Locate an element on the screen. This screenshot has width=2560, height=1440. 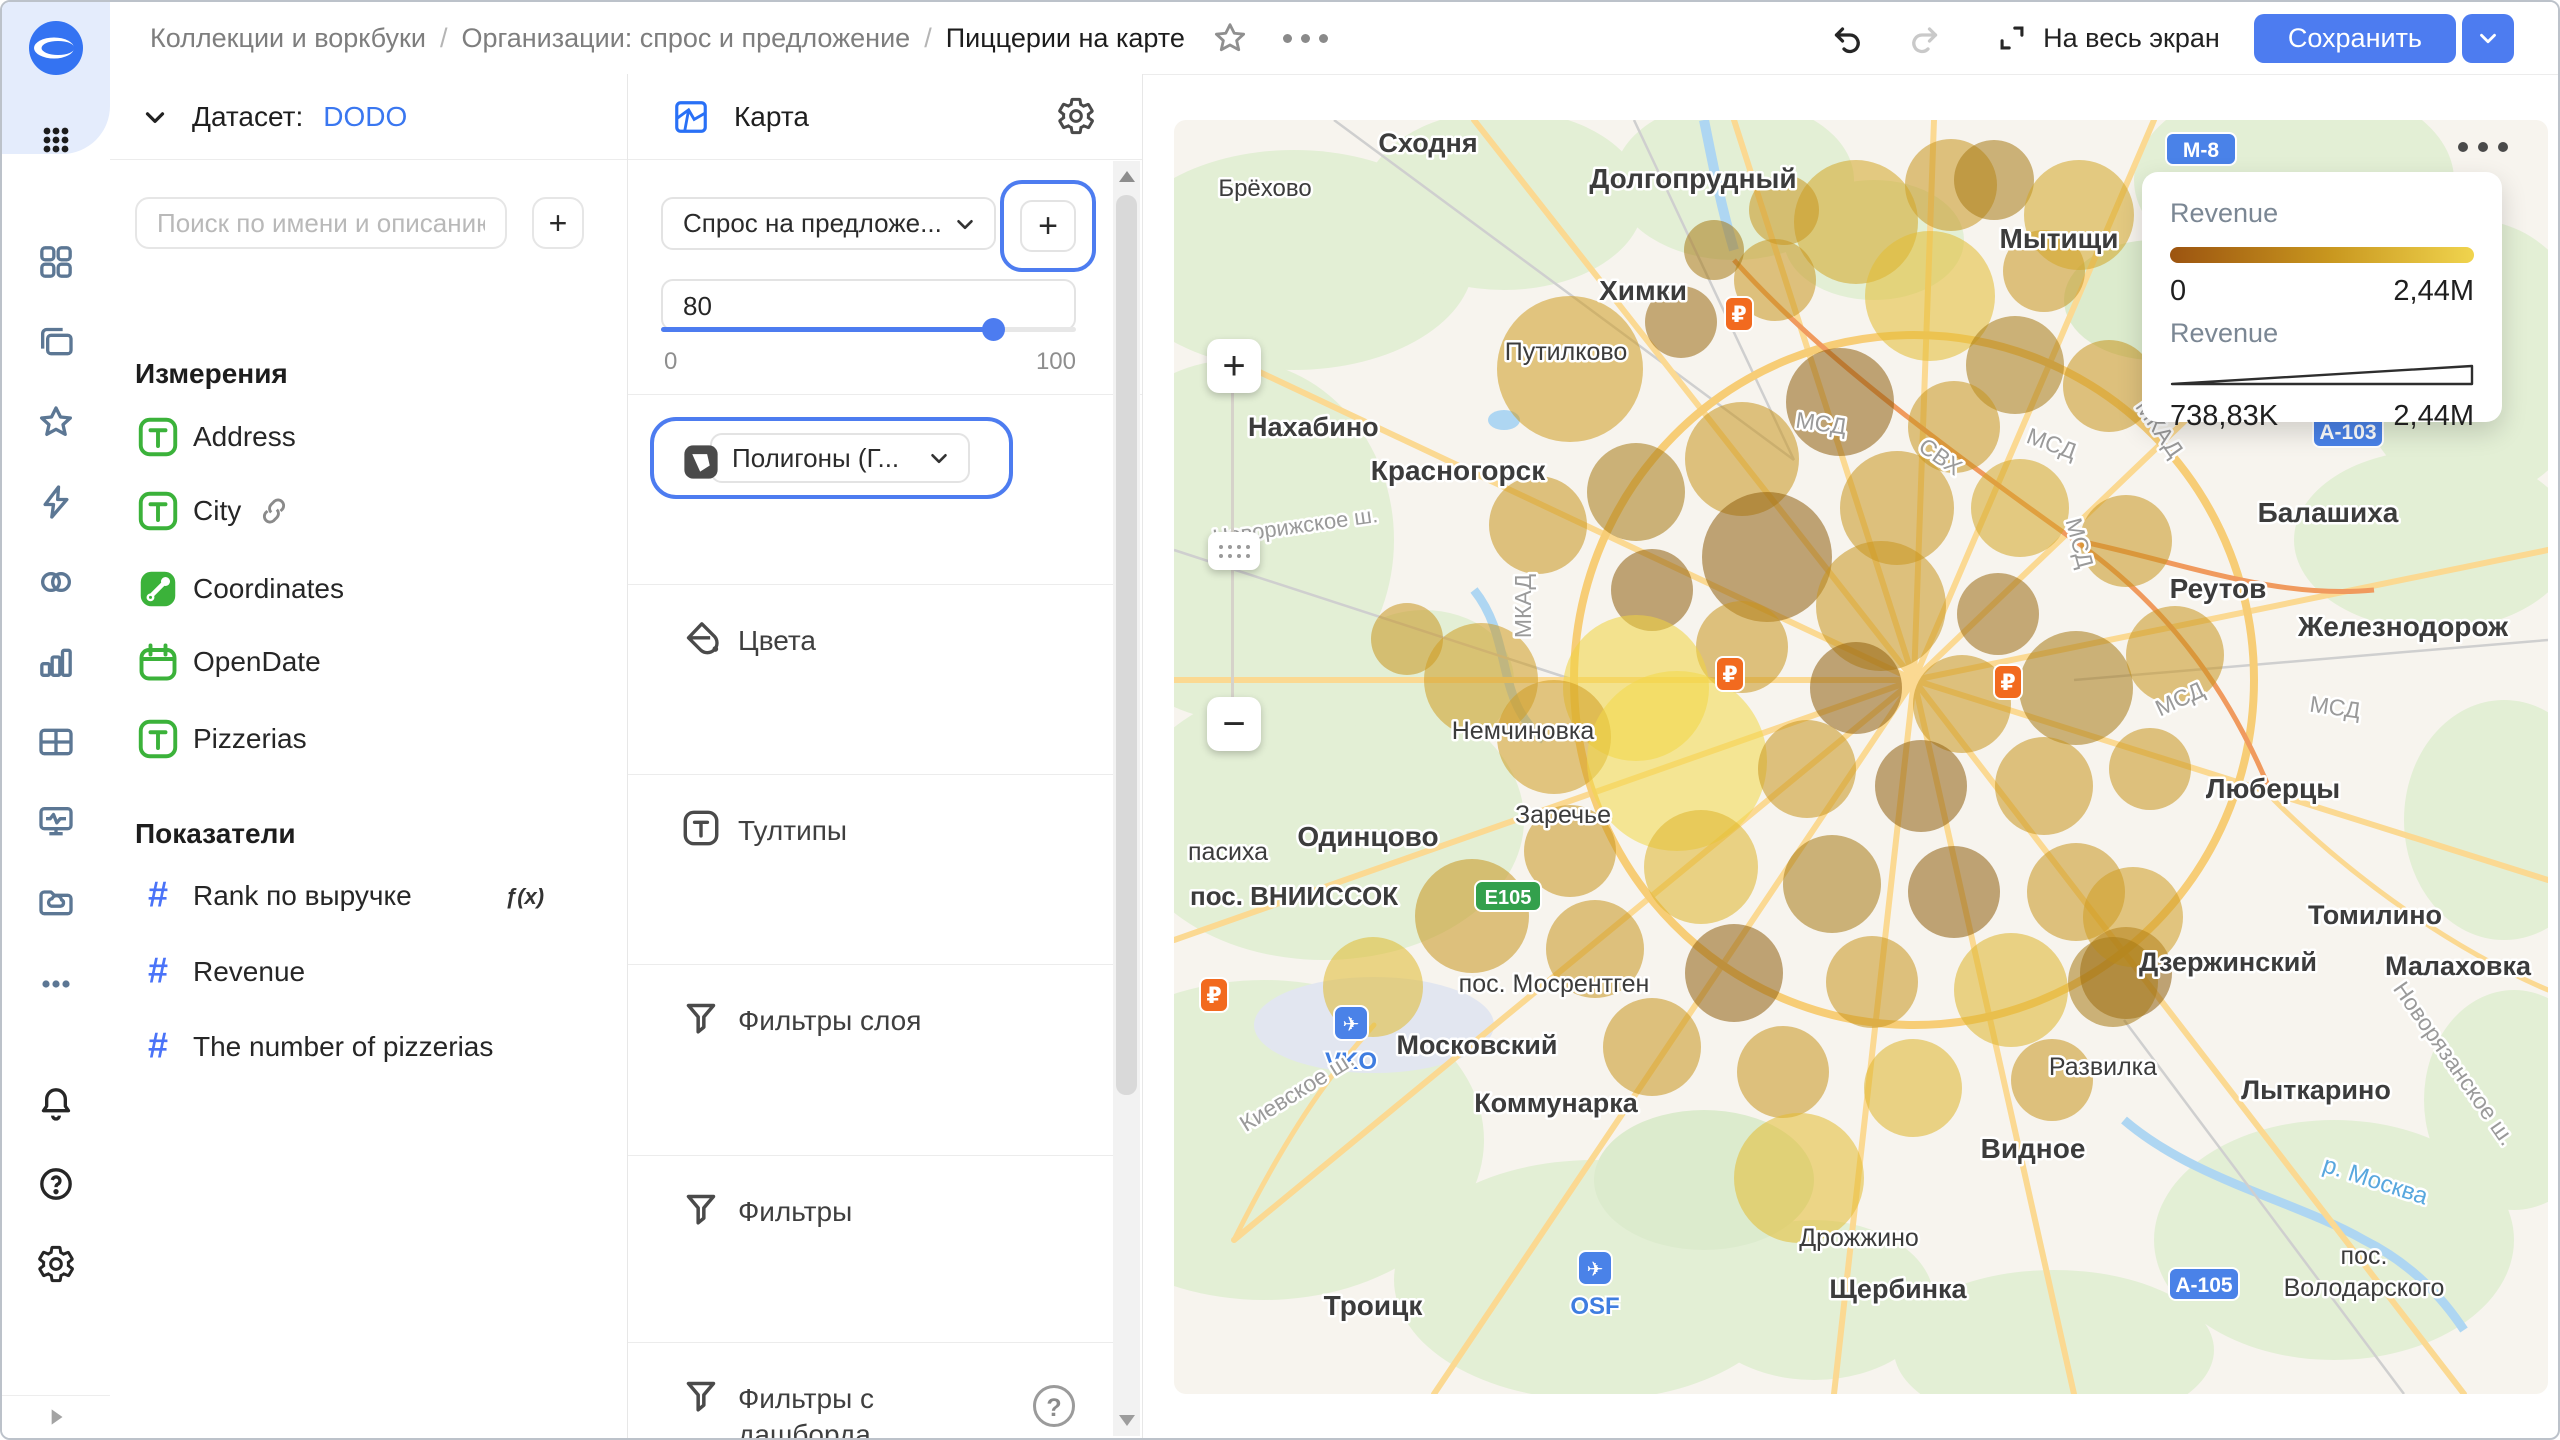
dimension-row: OpenDate is located at coordinates (368, 662).